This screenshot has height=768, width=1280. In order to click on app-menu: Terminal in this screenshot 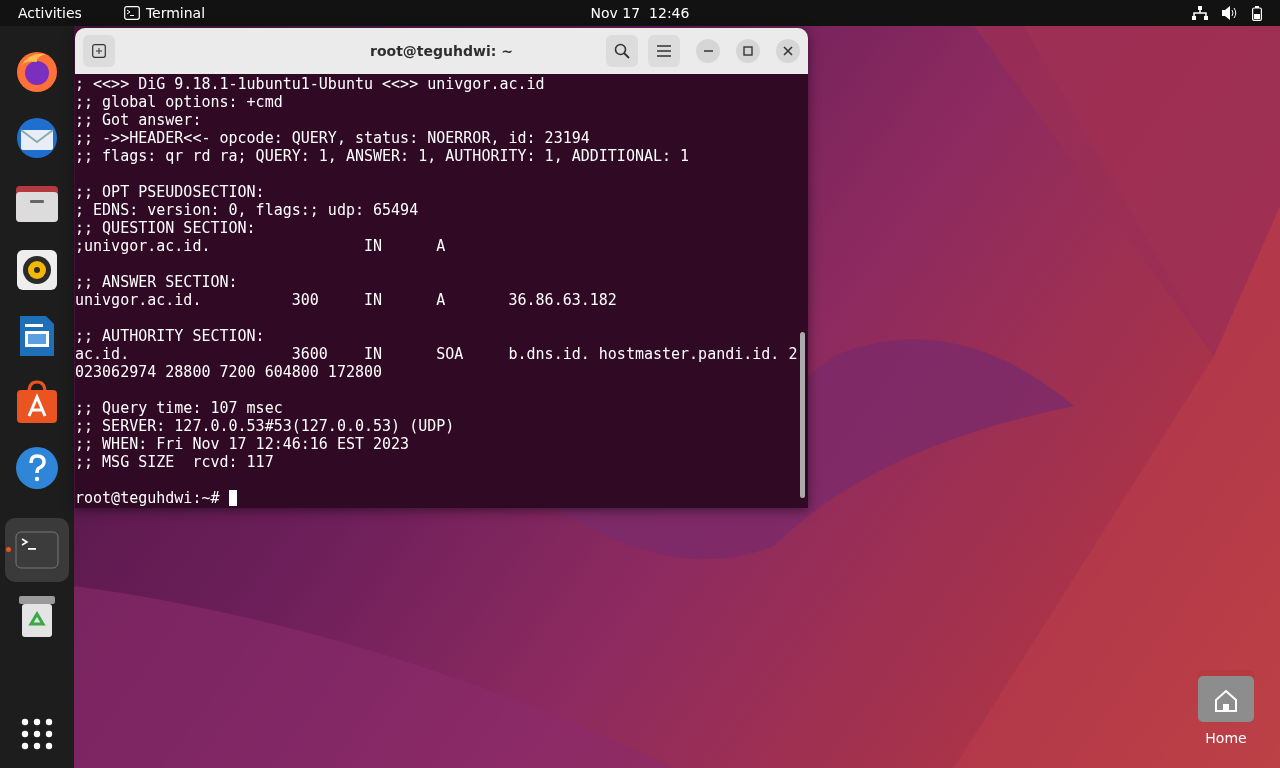, I will do `click(175, 13)`.